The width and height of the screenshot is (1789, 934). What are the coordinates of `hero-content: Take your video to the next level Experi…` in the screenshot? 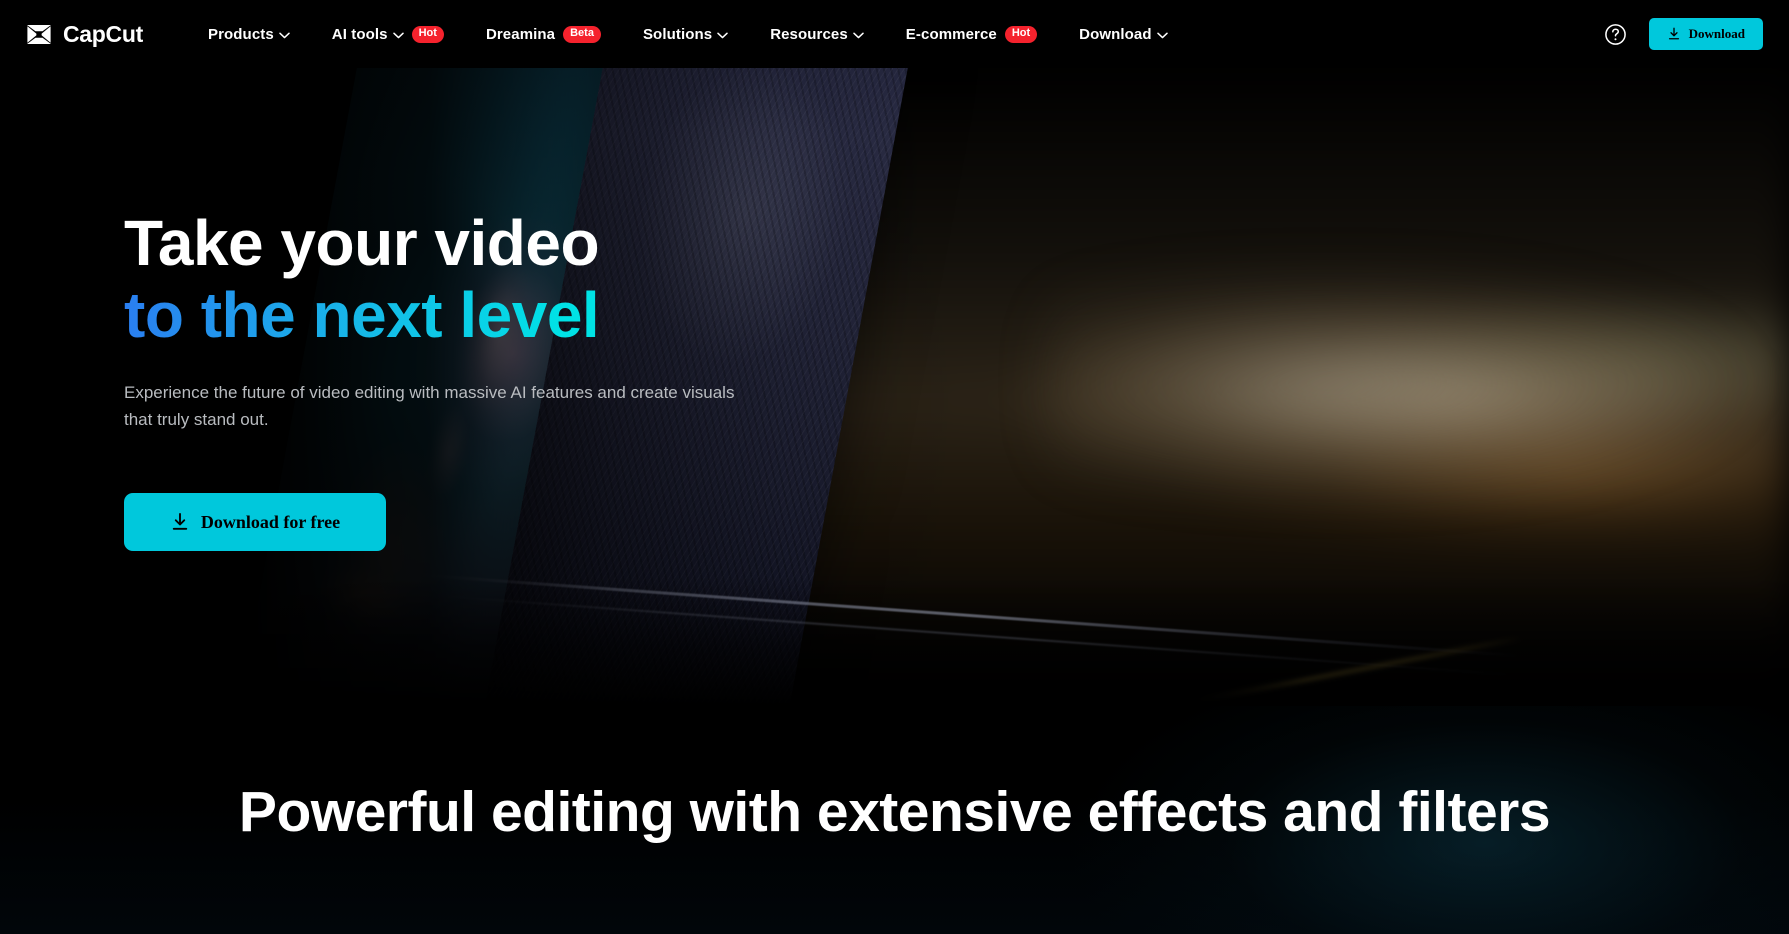 It's located at (436, 379).